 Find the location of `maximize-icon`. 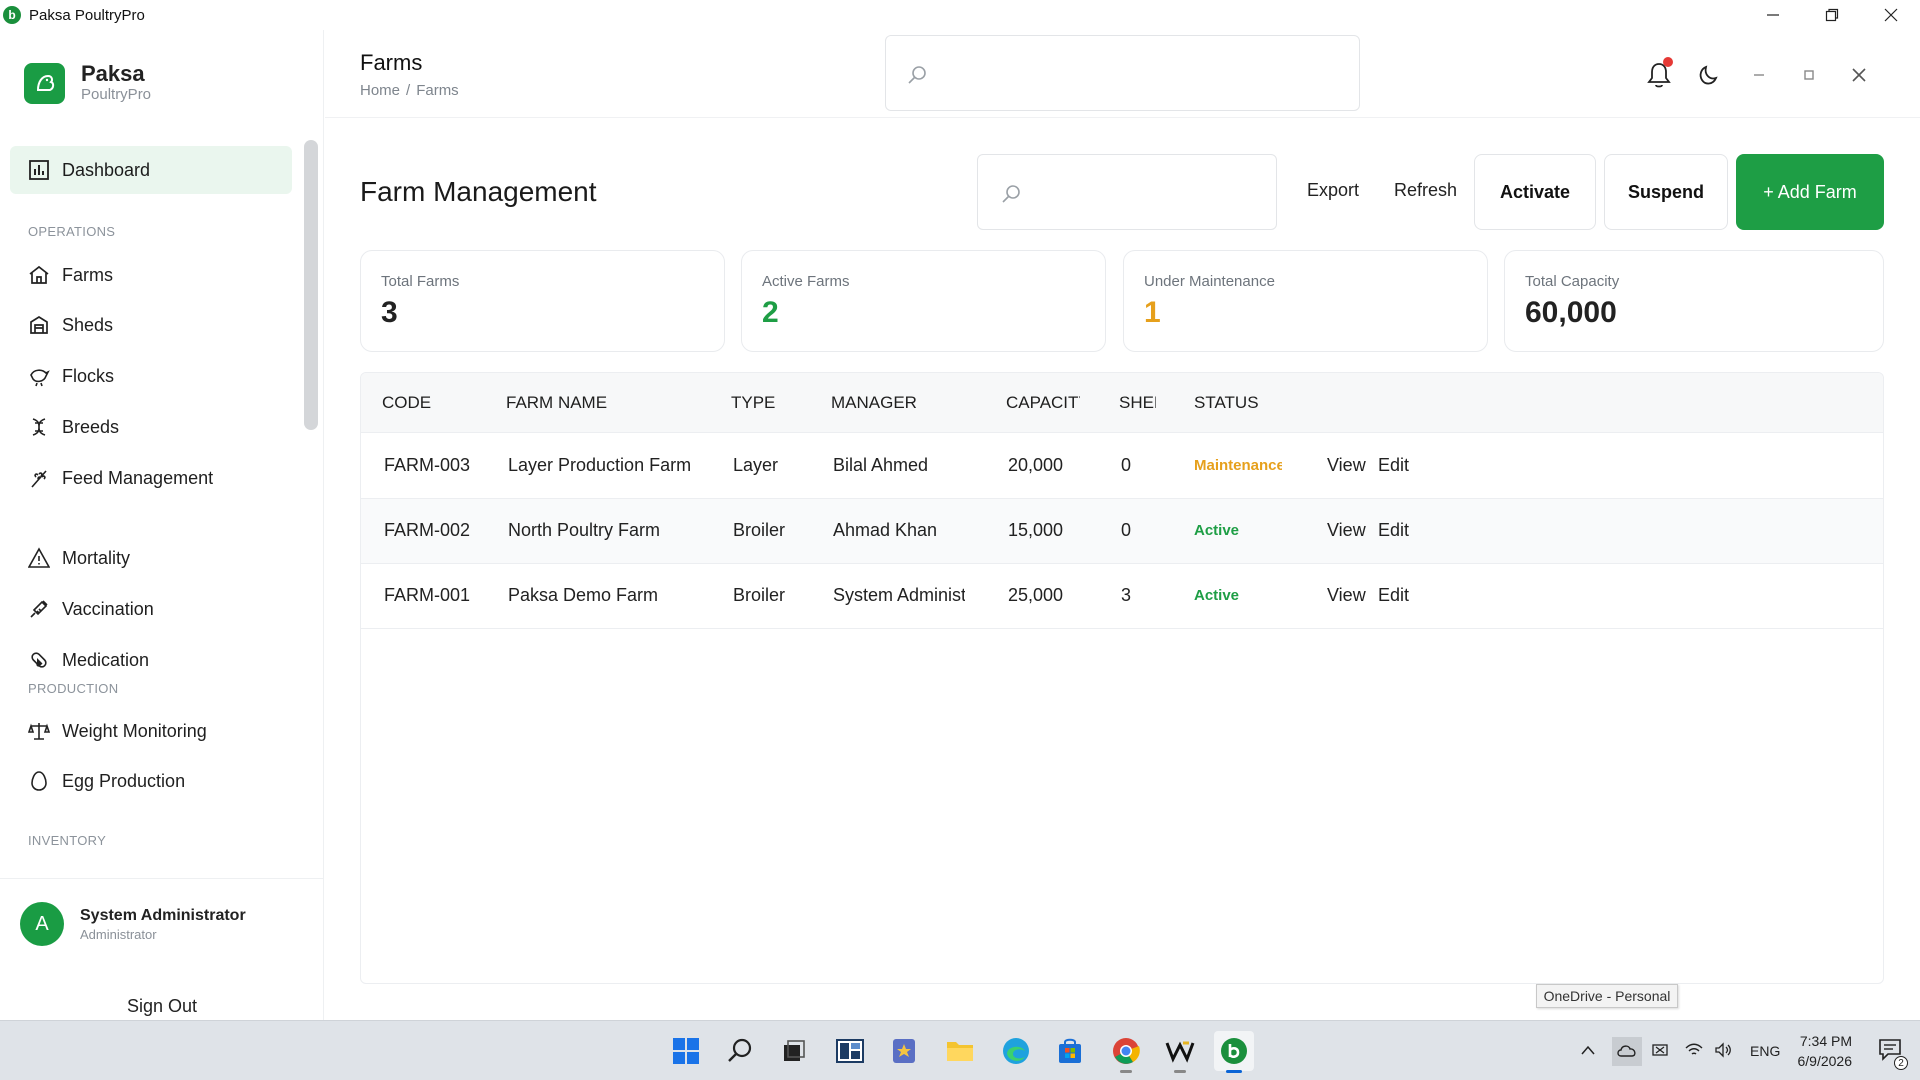

maximize-icon is located at coordinates (1809, 75).